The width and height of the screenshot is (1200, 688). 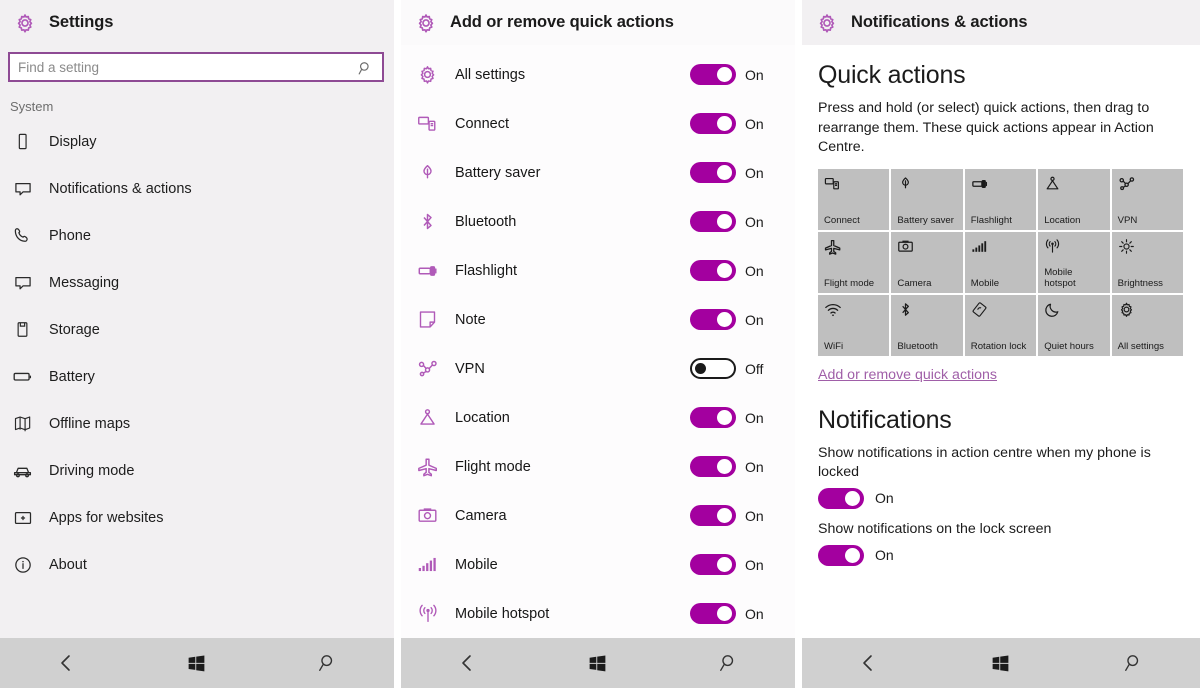 What do you see at coordinates (22, 564) in the screenshot?
I see `info-icon` at bounding box center [22, 564].